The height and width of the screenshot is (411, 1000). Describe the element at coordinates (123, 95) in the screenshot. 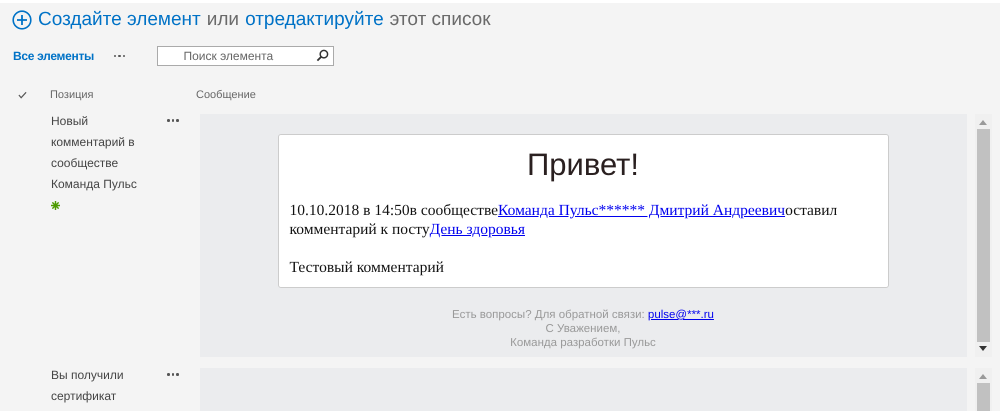

I see `column-header: Позиция` at that location.